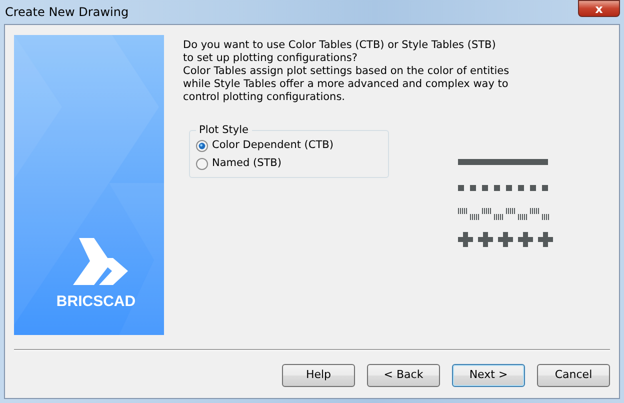  Describe the element at coordinates (599, 8) in the screenshot. I see `close-button: x` at that location.